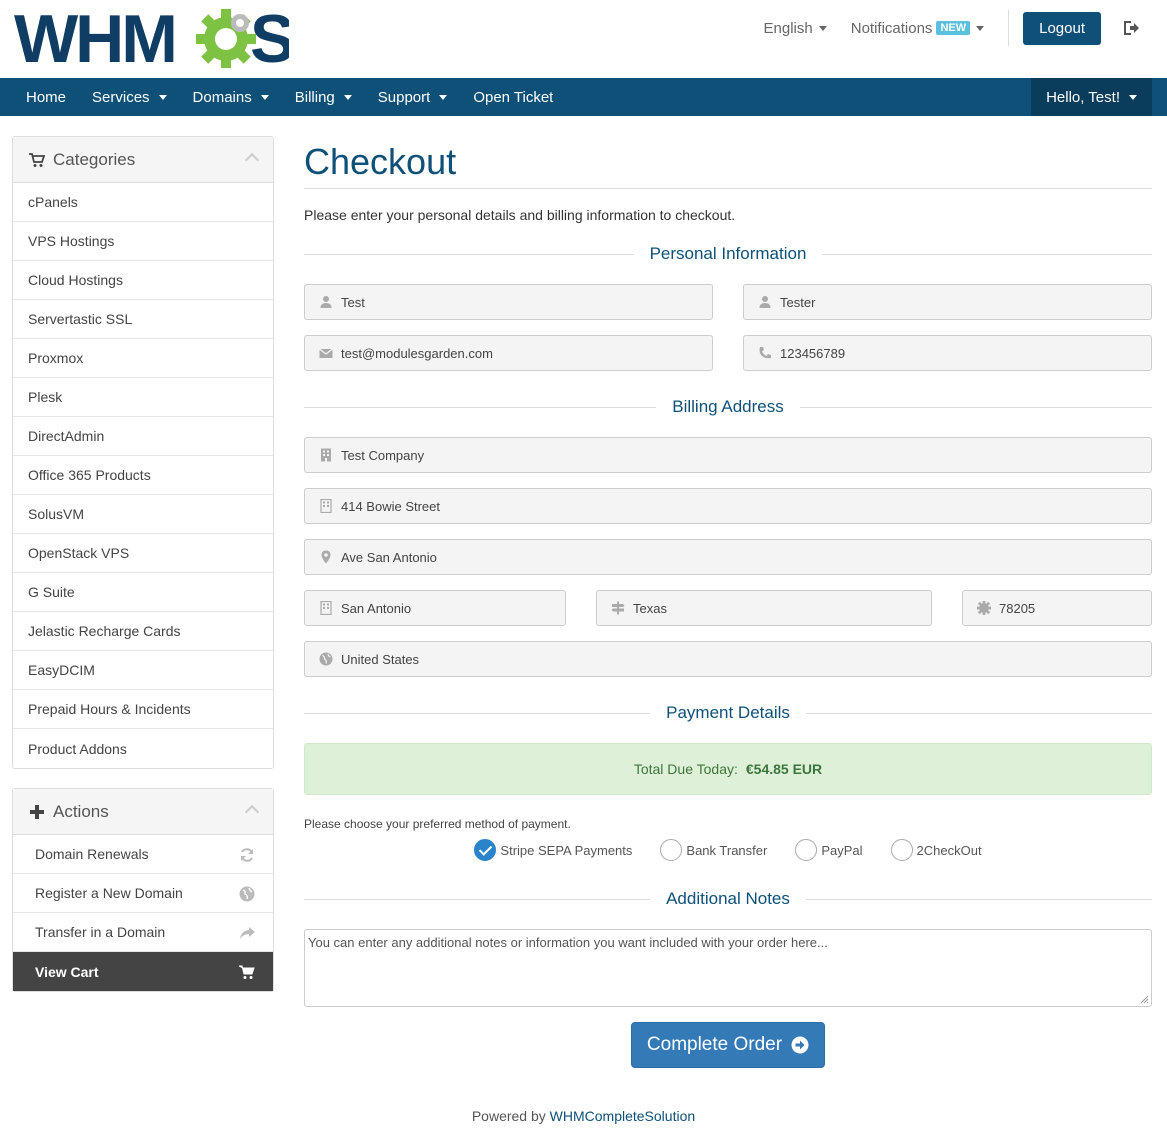 This screenshot has width=1167, height=1147. What do you see at coordinates (417, 353) in the screenshot?
I see `email-value: test@modulesgarden.com` at bounding box center [417, 353].